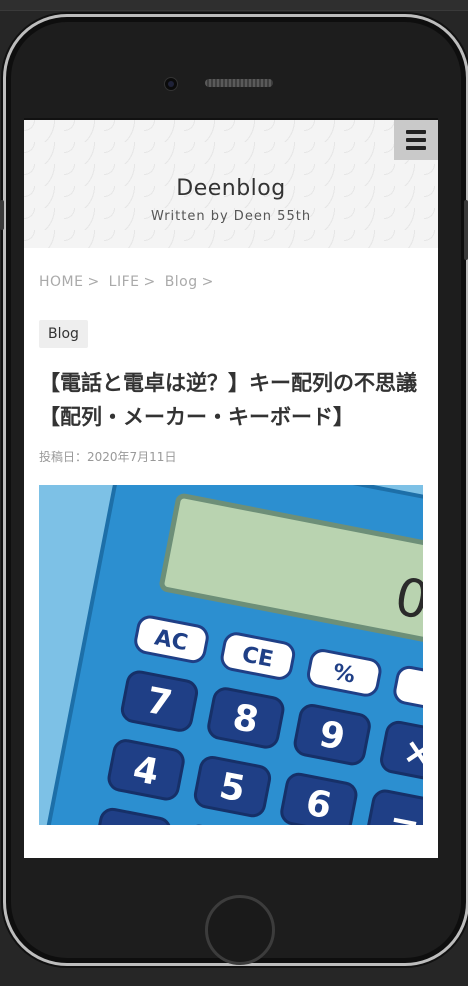  Describe the element at coordinates (416, 140) in the screenshot. I see `hamburger-menu-icon` at that location.